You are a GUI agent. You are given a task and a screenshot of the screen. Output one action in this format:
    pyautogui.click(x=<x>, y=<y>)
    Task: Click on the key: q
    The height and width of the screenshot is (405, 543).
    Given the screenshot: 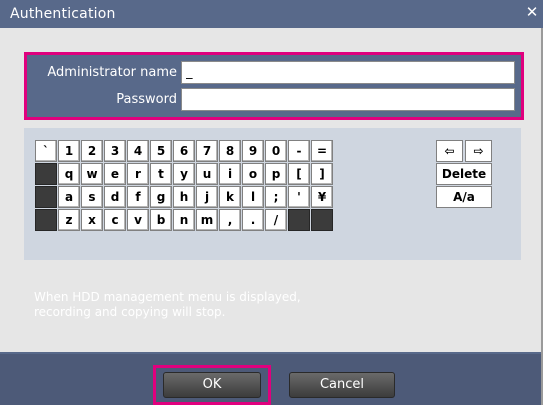 What is the action you would take?
    pyautogui.click(x=69, y=174)
    